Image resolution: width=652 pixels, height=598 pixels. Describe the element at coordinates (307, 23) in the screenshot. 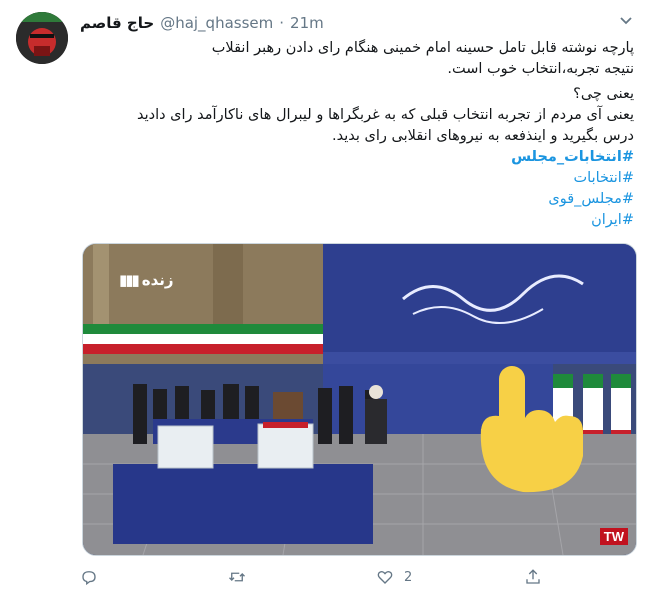

I see `timestamp: 21m` at that location.